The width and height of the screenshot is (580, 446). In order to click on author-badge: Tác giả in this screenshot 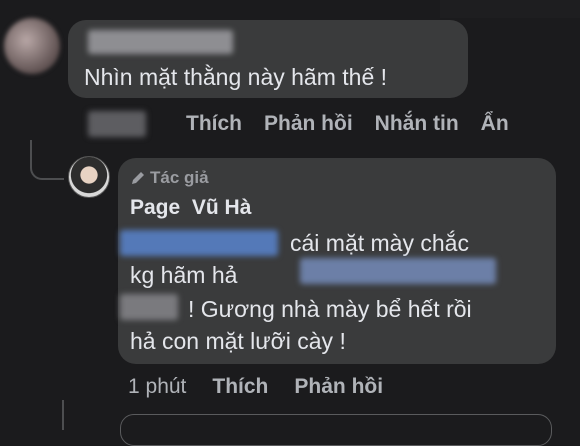, I will do `click(169, 178)`.